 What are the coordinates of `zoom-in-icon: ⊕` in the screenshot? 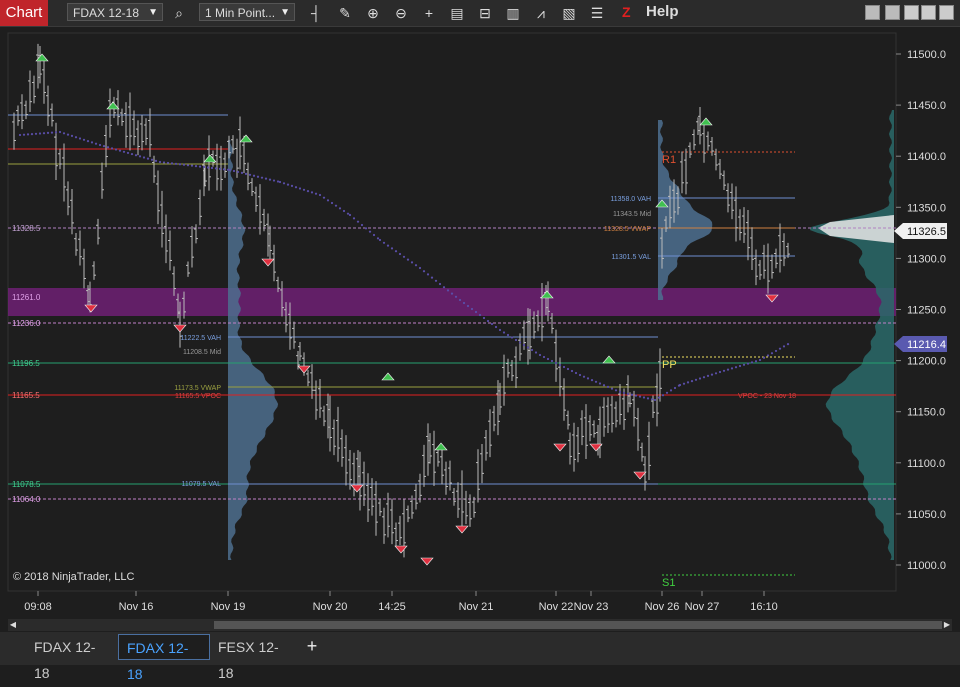 It's located at (373, 13).